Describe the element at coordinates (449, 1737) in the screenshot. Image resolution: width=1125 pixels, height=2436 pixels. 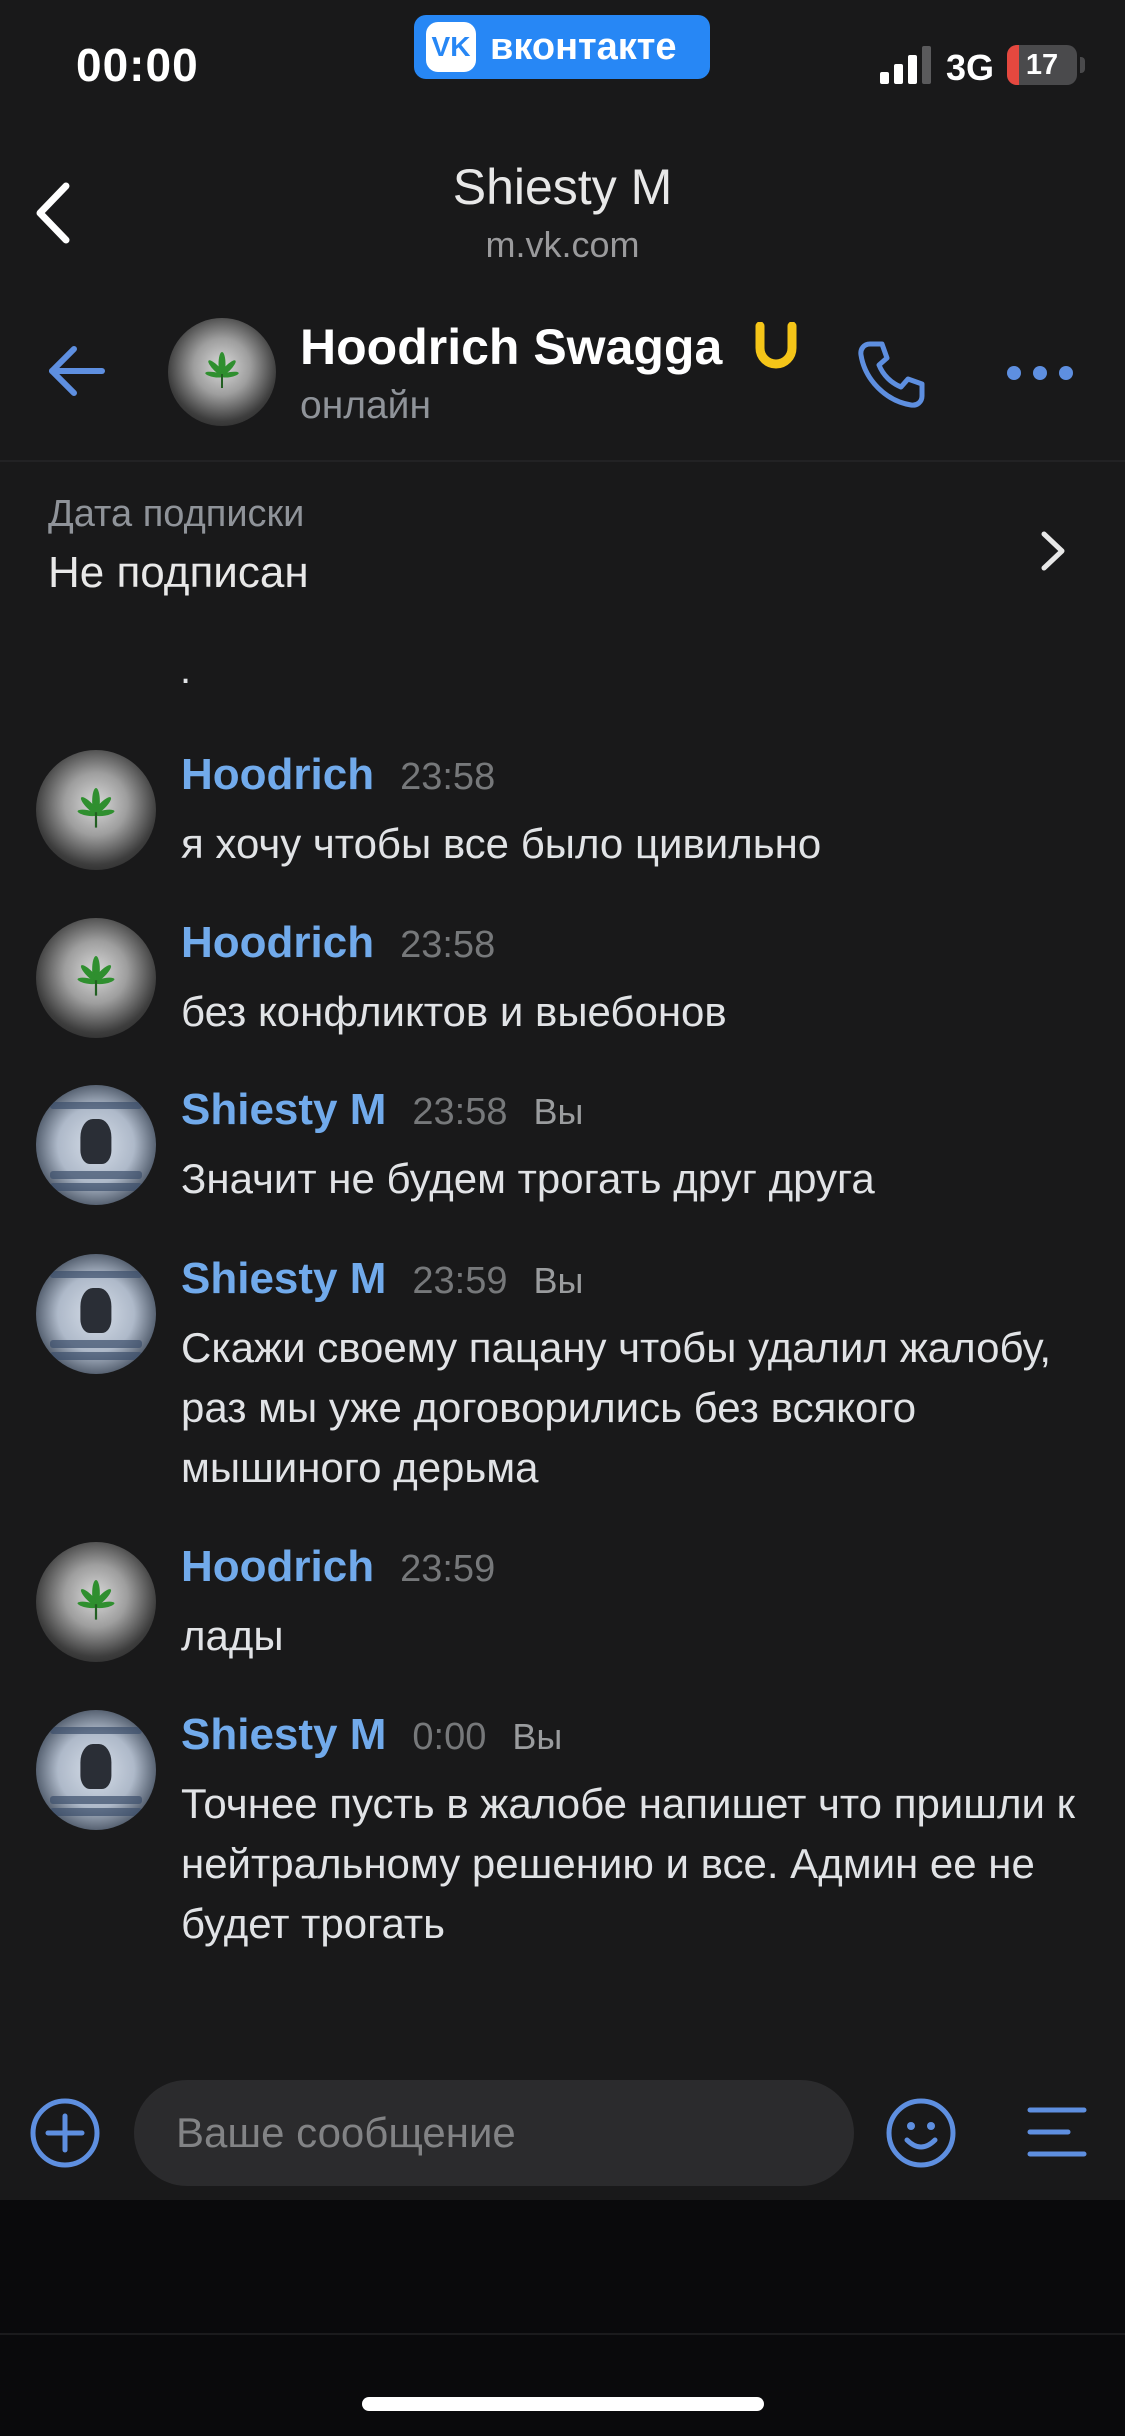
I see `message-time: 0:00` at that location.